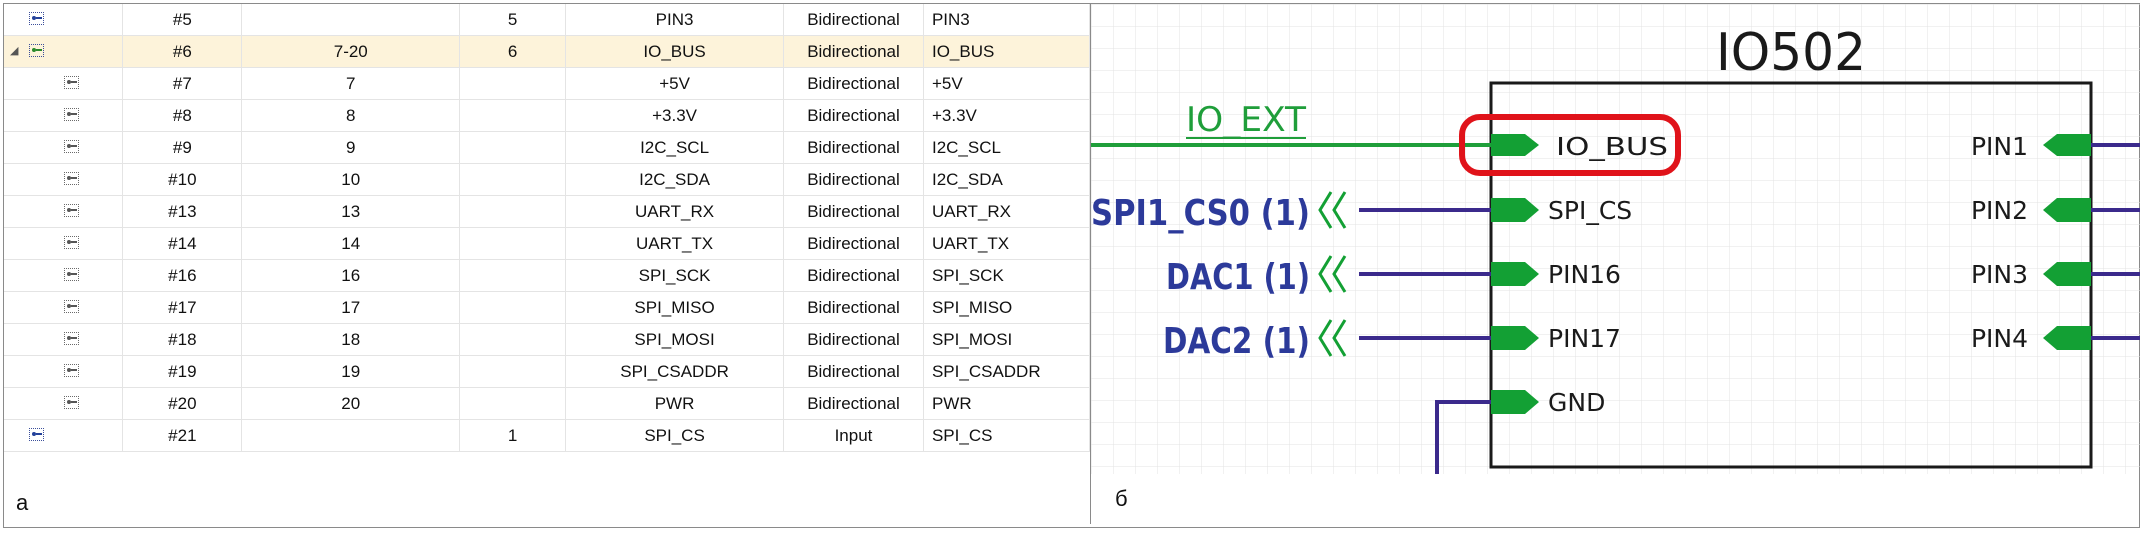  What do you see at coordinates (1791, 53) in the screenshot?
I see `component-title: IO502` at bounding box center [1791, 53].